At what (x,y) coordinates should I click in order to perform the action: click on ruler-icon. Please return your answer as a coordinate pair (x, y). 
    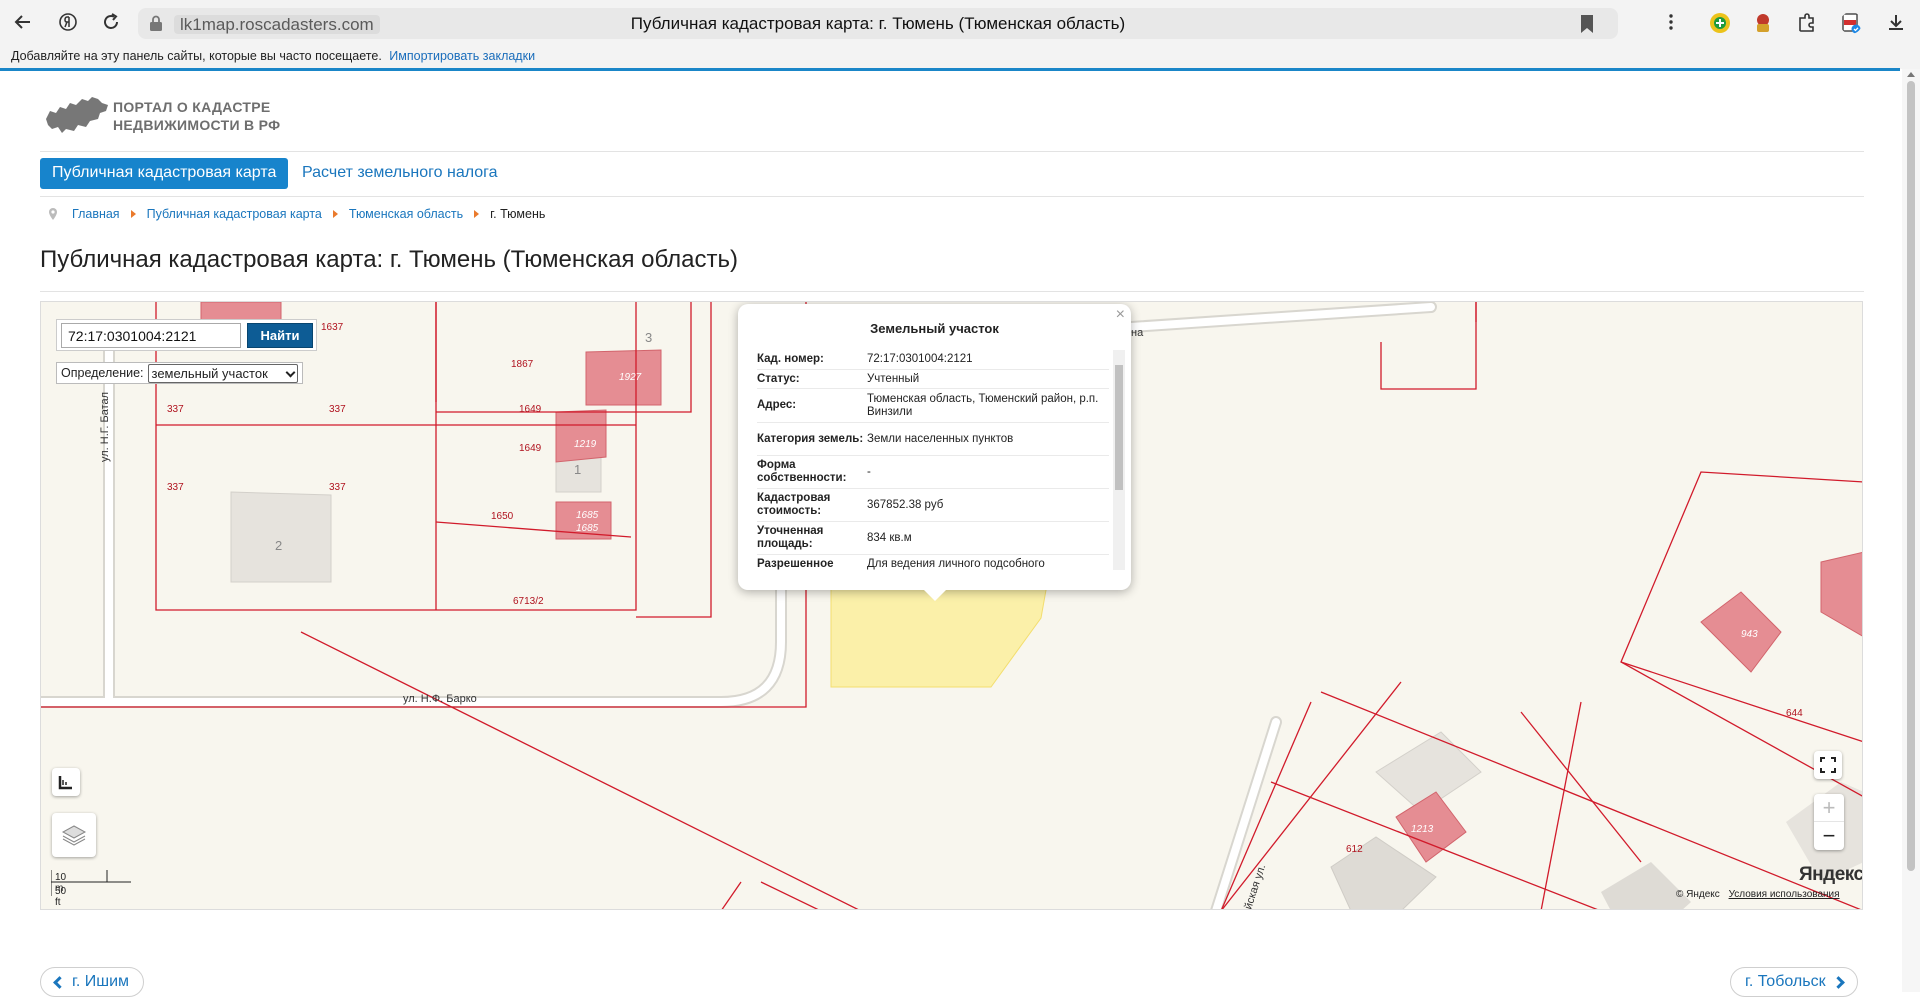
    Looking at the image, I should click on (65, 783).